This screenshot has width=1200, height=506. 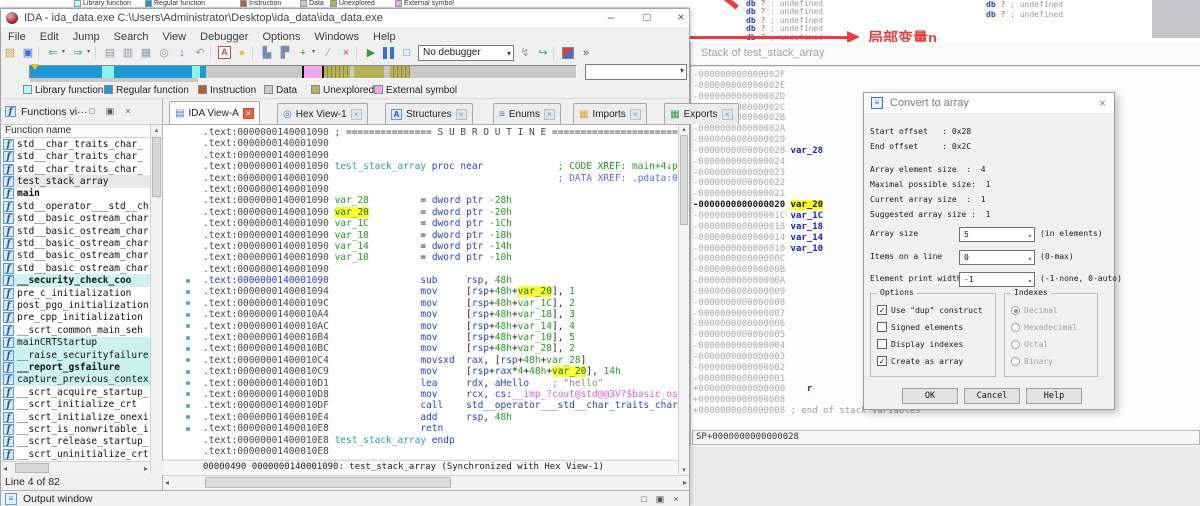 What do you see at coordinates (131, 36) in the screenshot?
I see `menu-search: Search` at bounding box center [131, 36].